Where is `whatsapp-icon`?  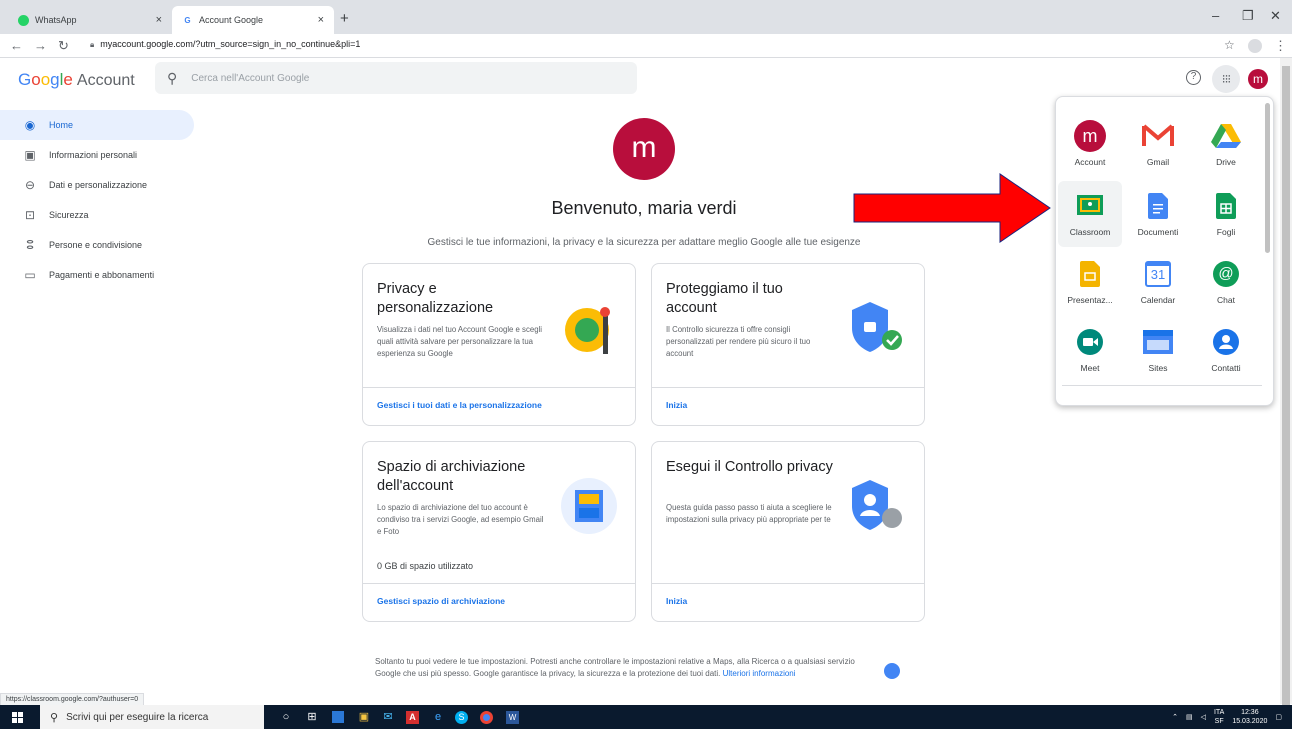 whatsapp-icon is located at coordinates (23, 20).